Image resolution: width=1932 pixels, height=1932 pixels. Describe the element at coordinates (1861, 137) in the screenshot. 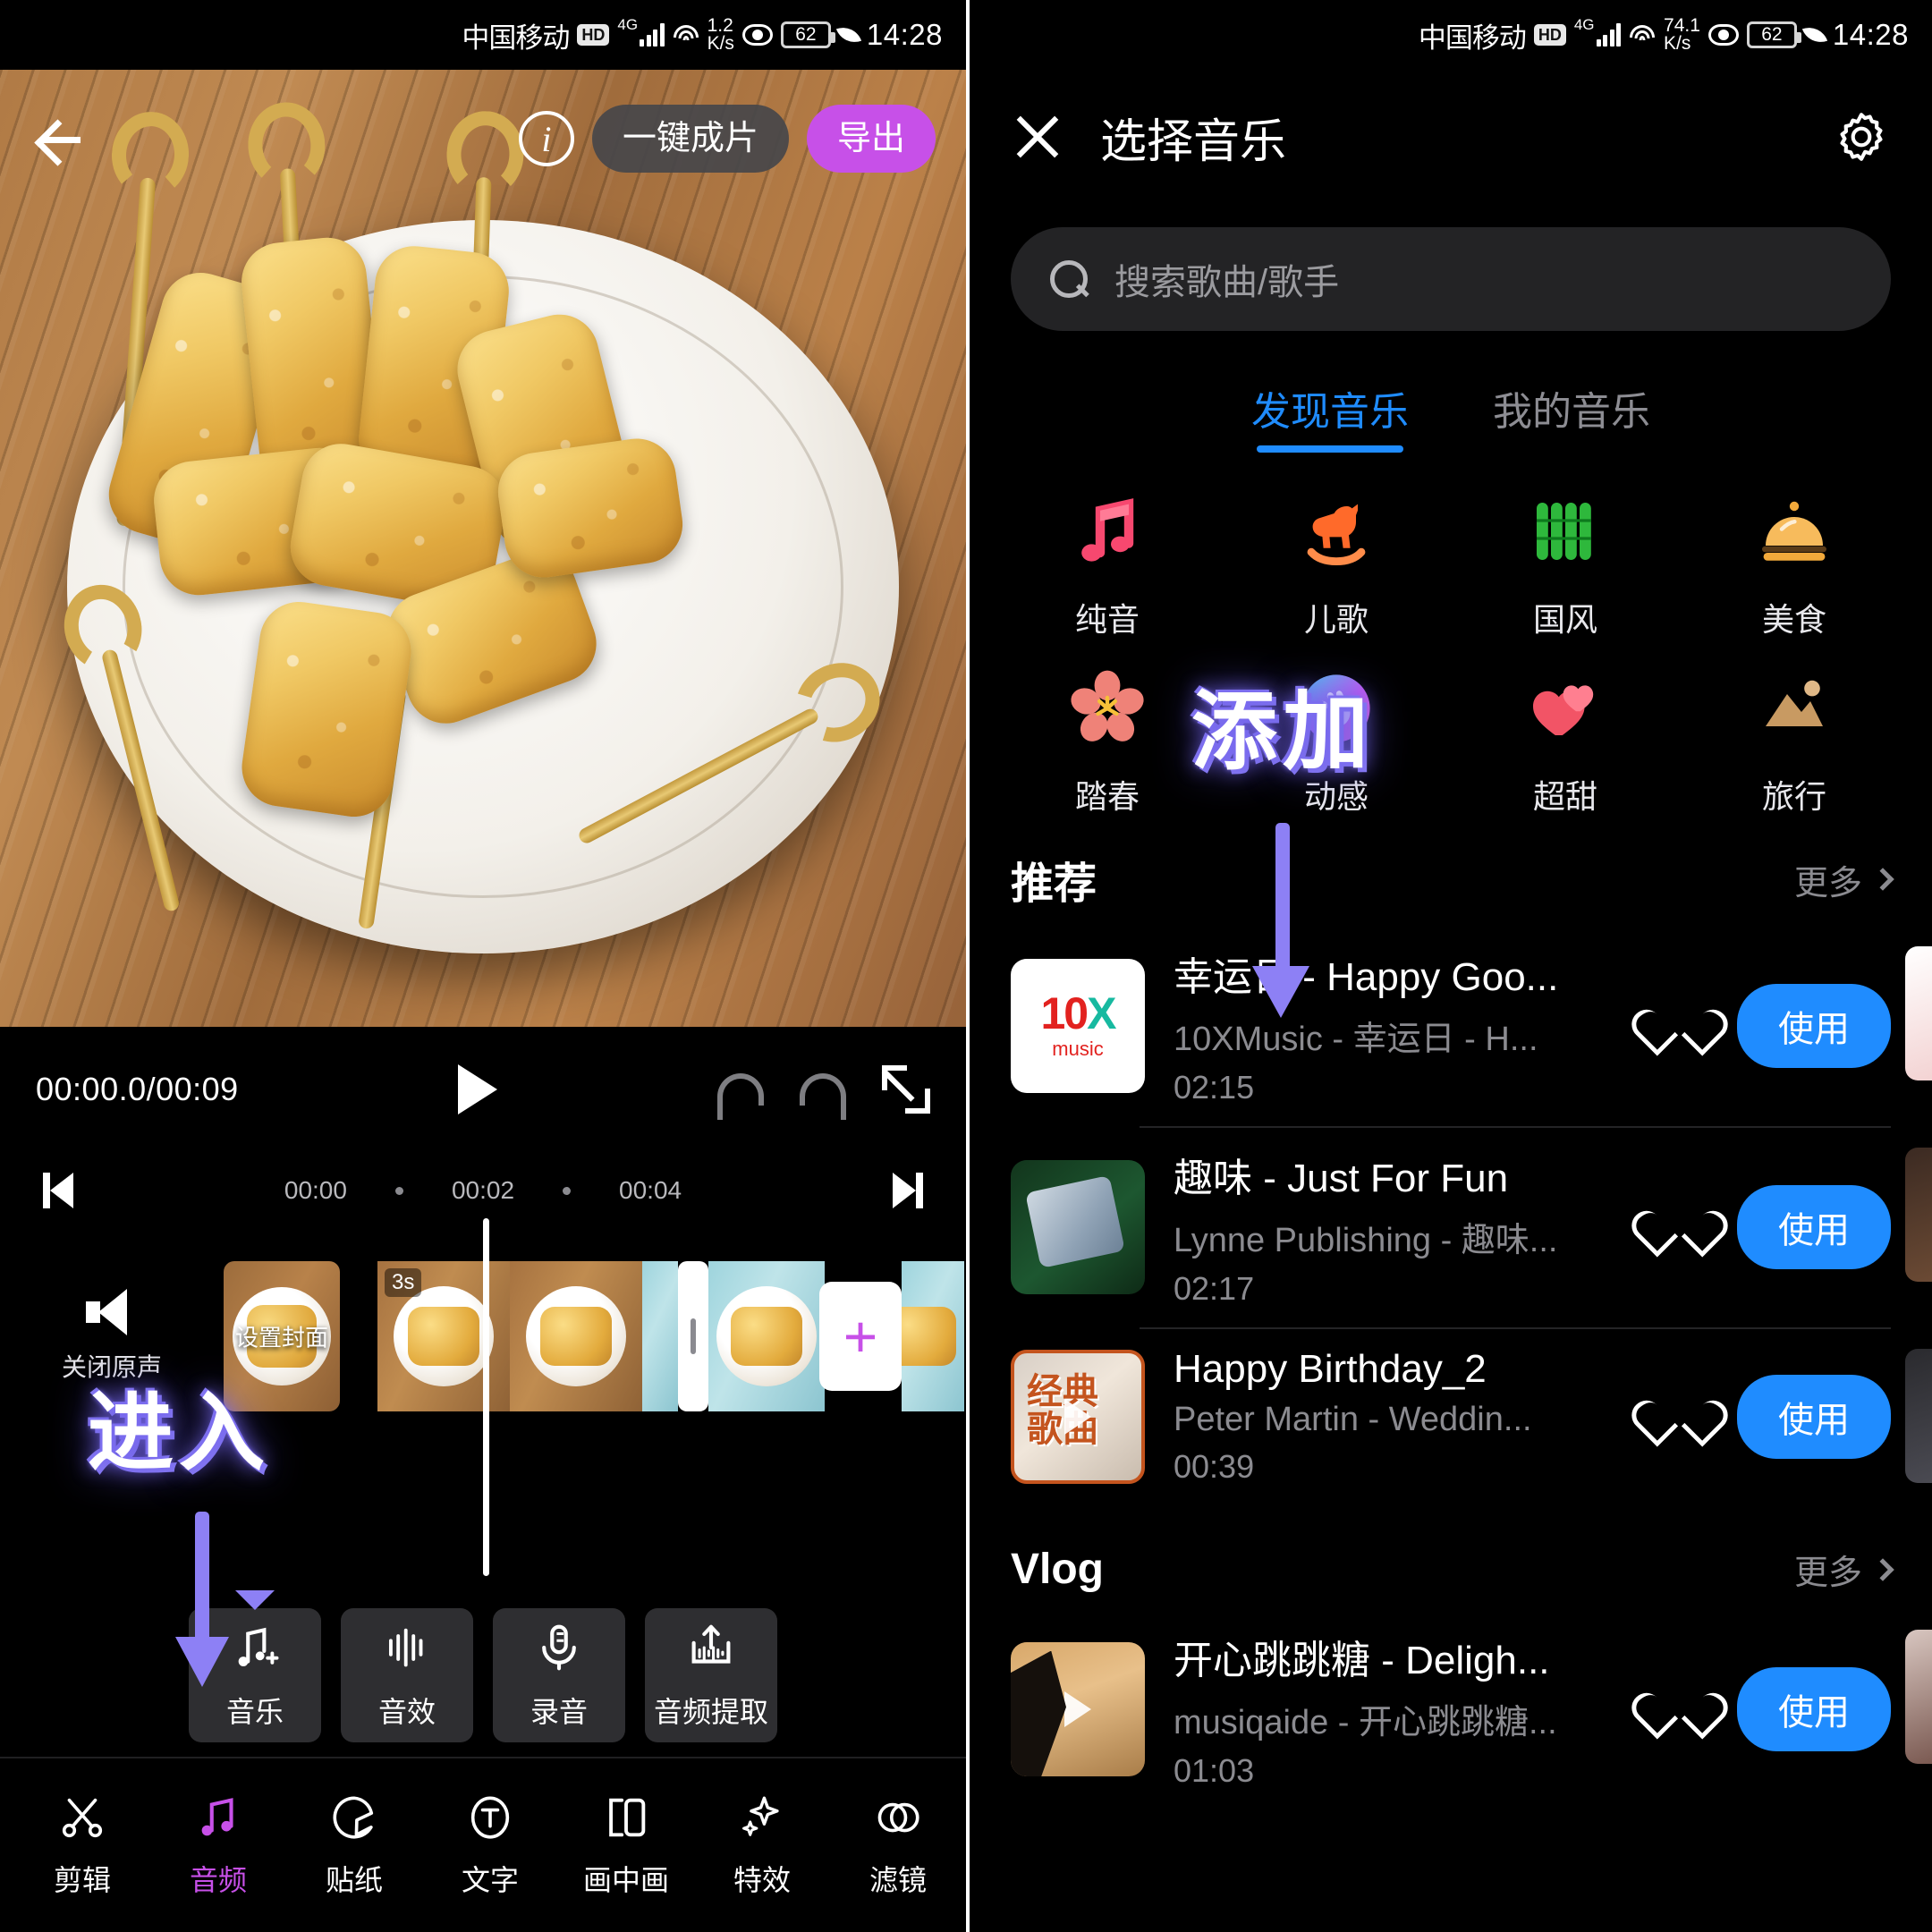

I see `gear-icon` at that location.